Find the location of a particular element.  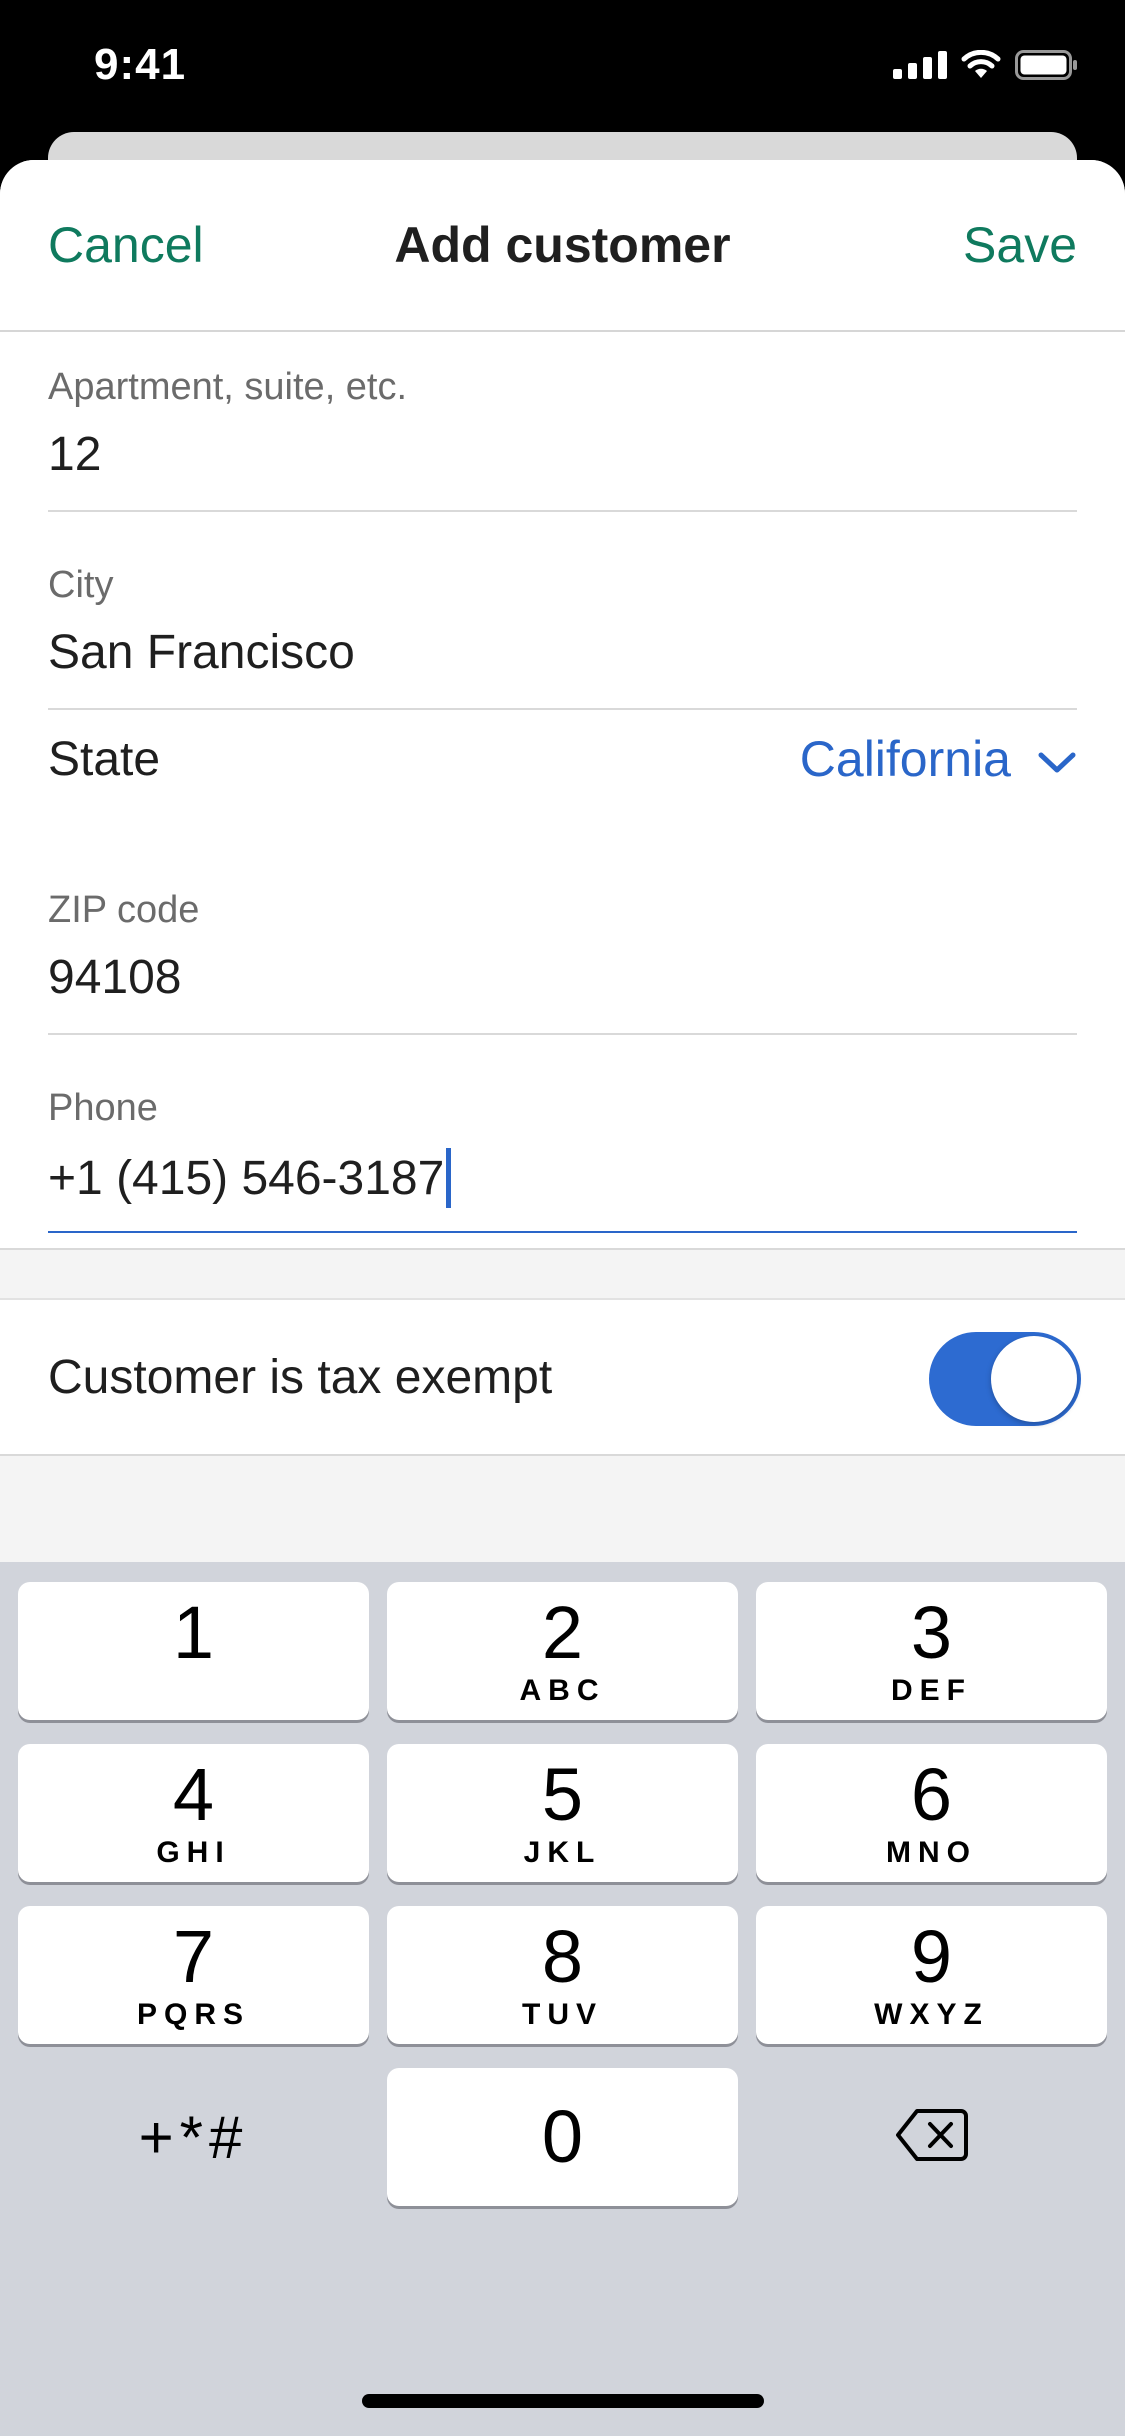

status-time: 9:41 is located at coordinates (140, 64).